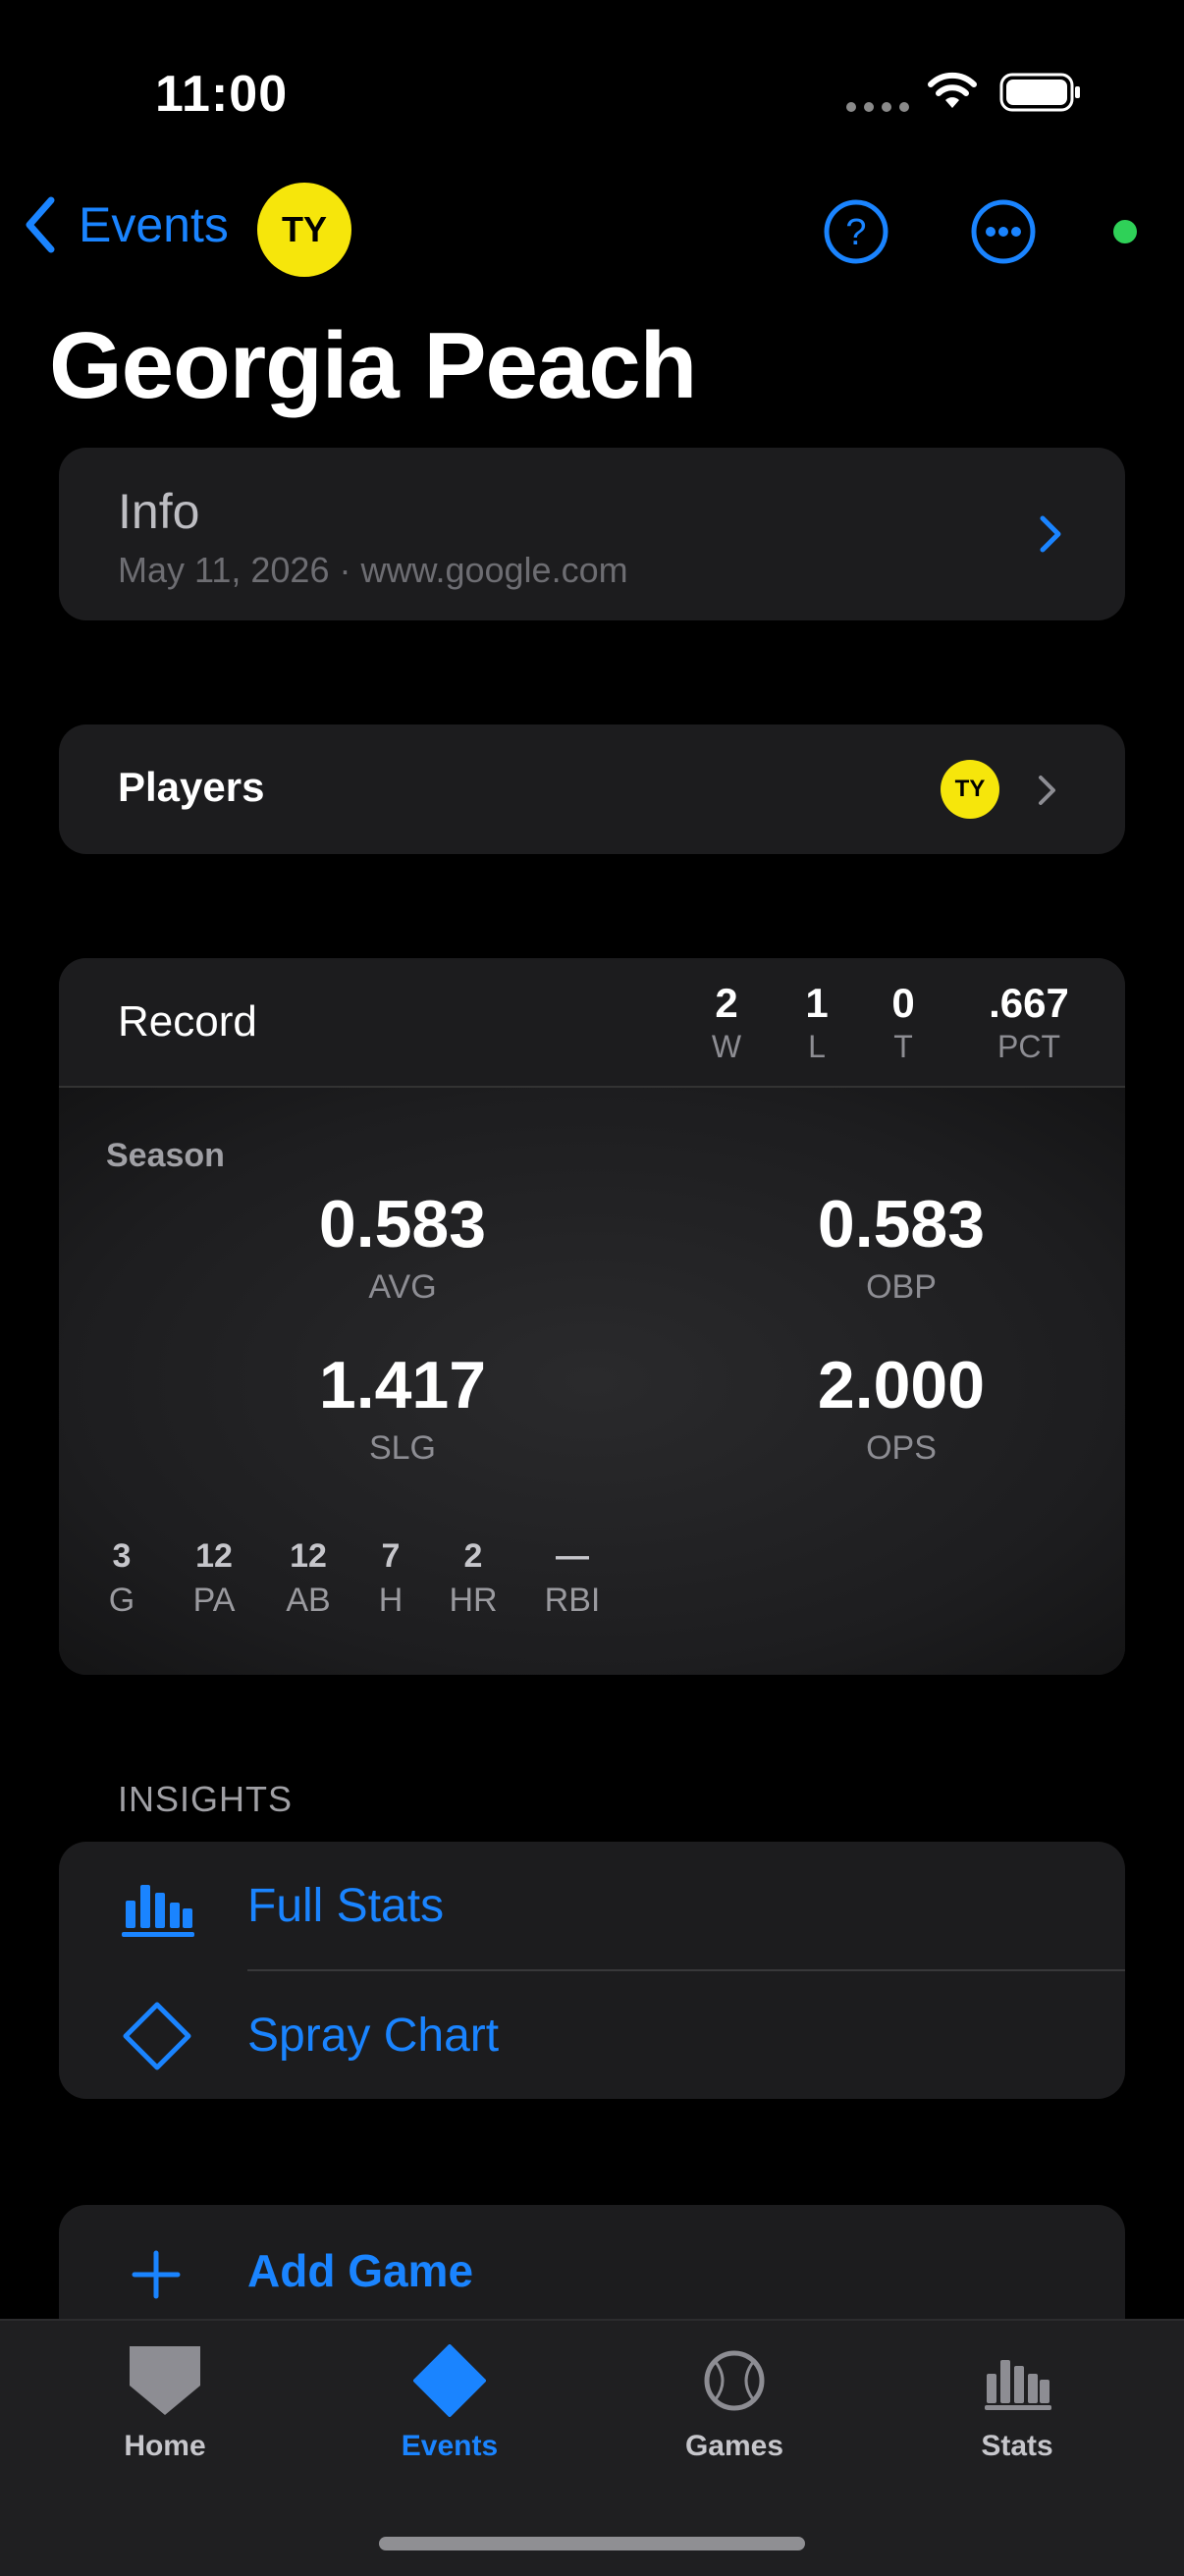 The image size is (1184, 2576). What do you see at coordinates (154, 224) in the screenshot?
I see `back-button-label: Events` at bounding box center [154, 224].